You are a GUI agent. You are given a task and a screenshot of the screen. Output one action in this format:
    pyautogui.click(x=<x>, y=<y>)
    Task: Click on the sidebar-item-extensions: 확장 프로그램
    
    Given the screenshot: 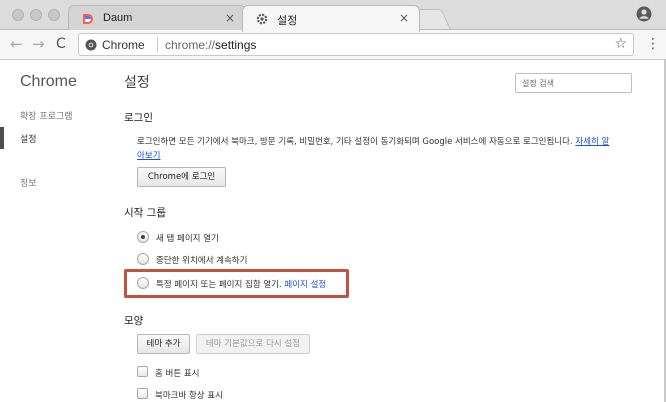 What is the action you would take?
    pyautogui.click(x=46, y=115)
    